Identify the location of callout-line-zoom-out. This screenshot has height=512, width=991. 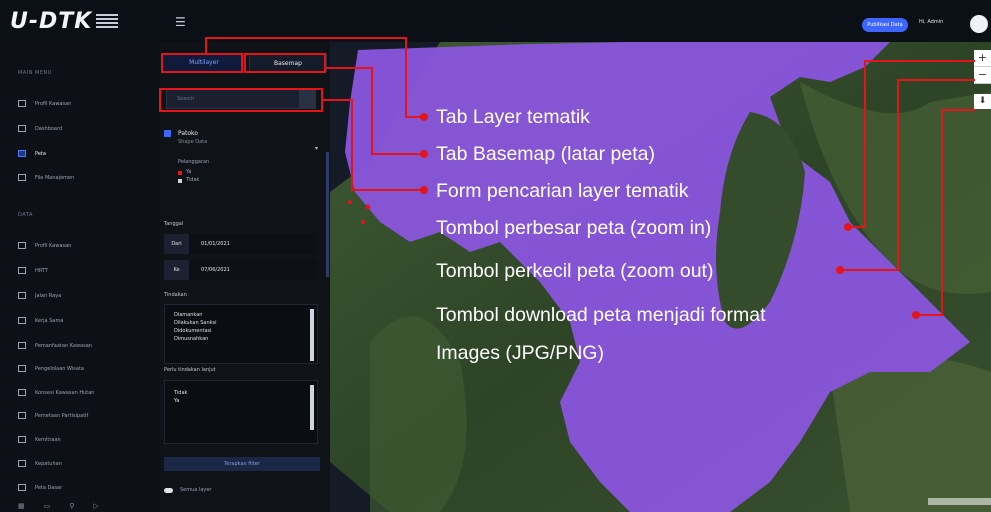
(907, 175).